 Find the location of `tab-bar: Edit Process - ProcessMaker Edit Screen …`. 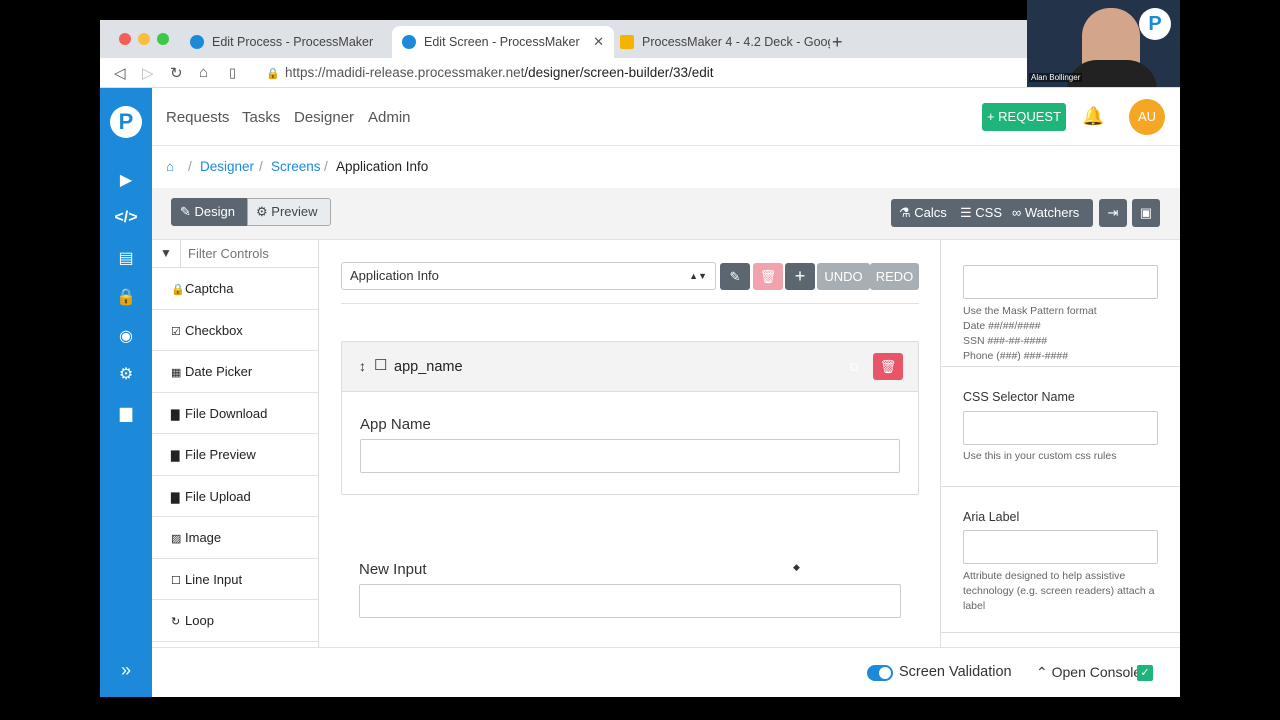

tab-bar: Edit Process - ProcessMaker Edit Screen … is located at coordinates (640, 39).